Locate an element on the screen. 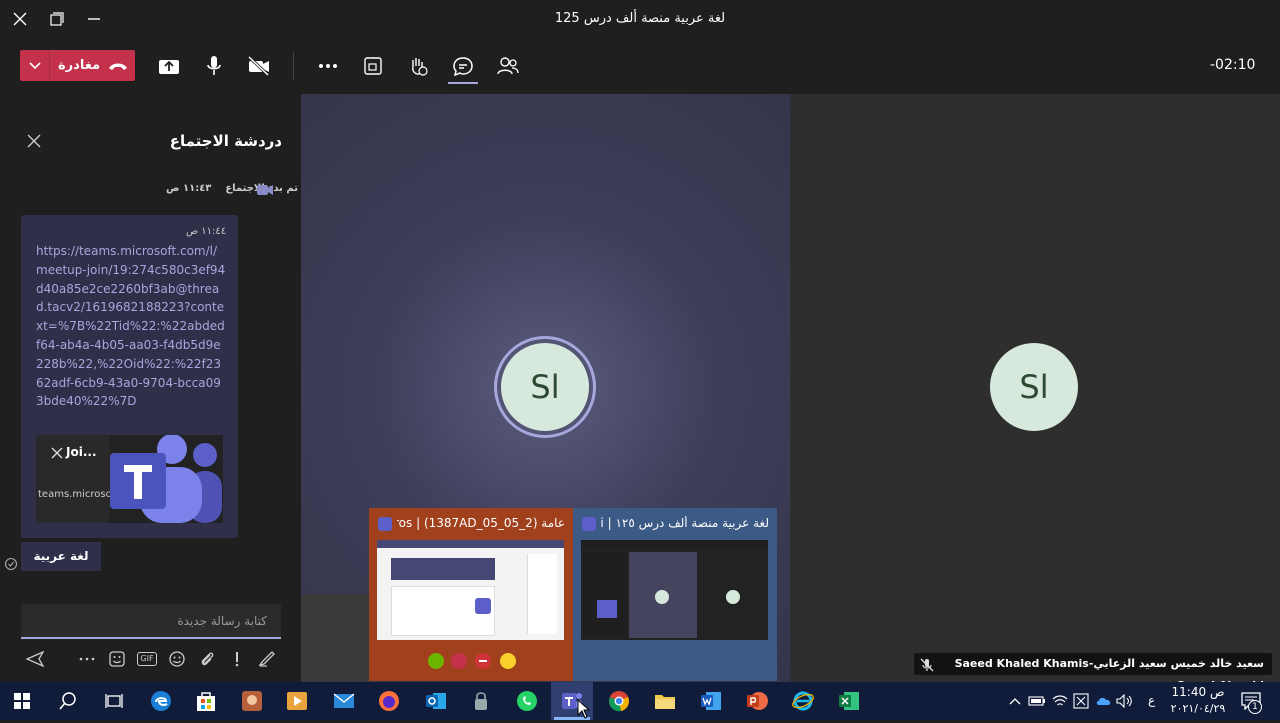 This screenshot has height=723, width=1280. excel-app is located at coordinates (849, 701).